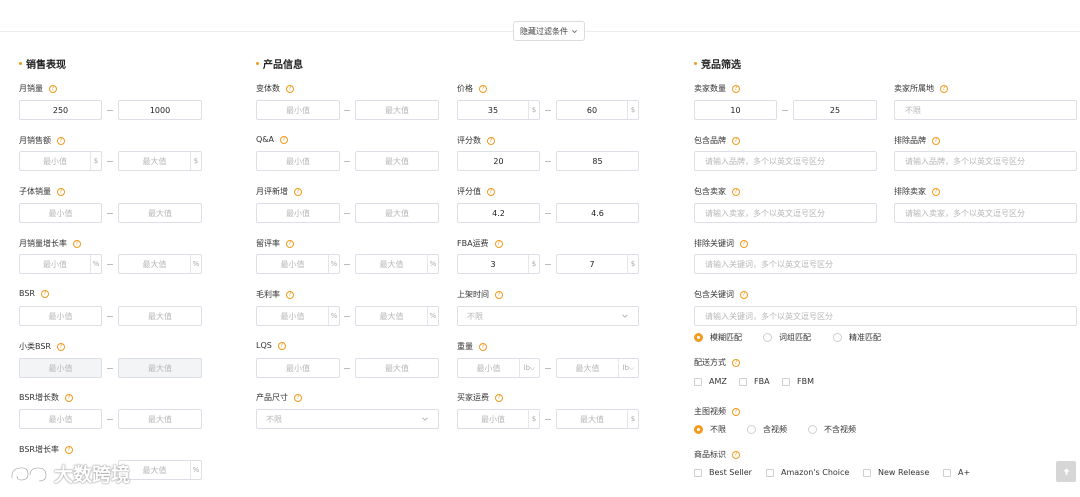 The image size is (1080, 497). I want to click on monthly-revenue-max-input: 最大值 $, so click(160, 161).